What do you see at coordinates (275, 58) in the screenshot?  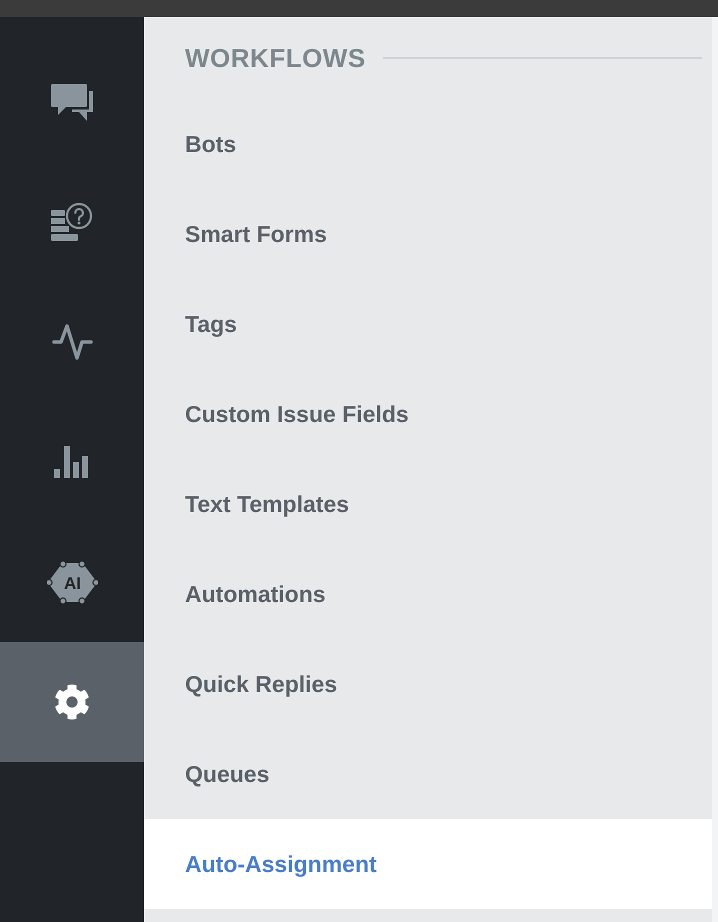 I see `section-heading: WORKFLOWS` at bounding box center [275, 58].